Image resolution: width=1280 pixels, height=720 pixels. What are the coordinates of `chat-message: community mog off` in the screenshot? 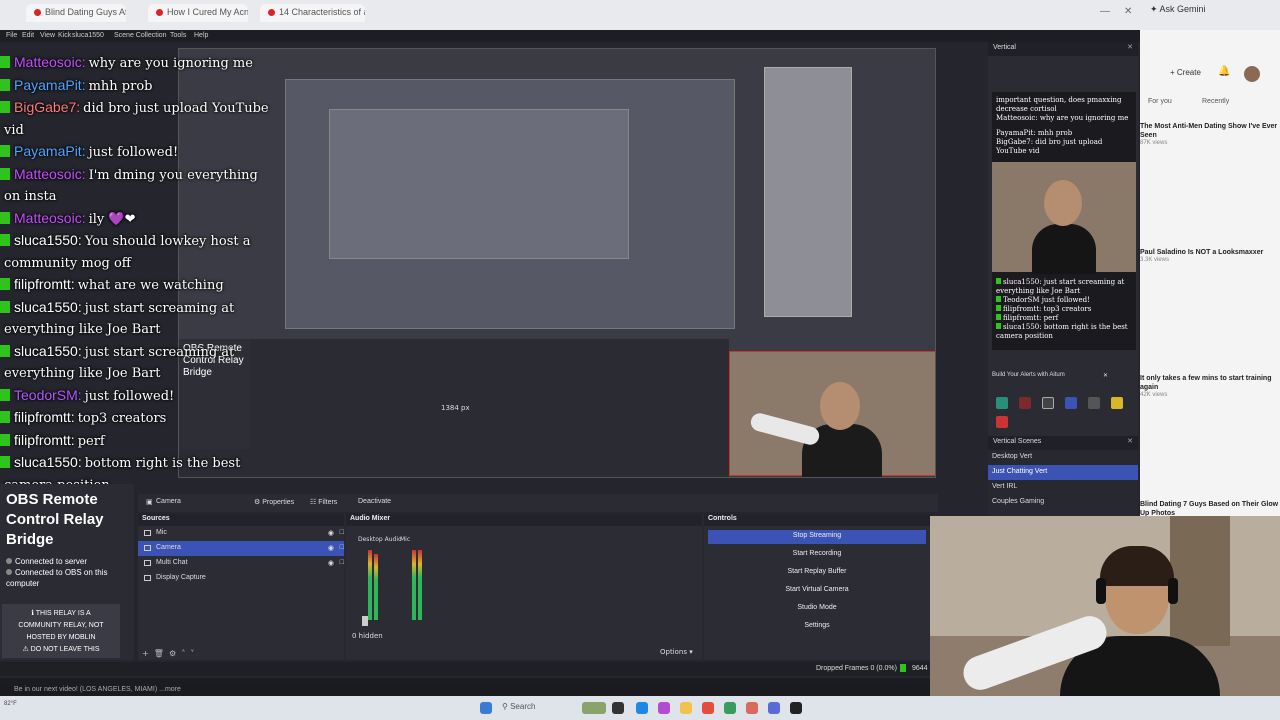 It's located at (68, 263).